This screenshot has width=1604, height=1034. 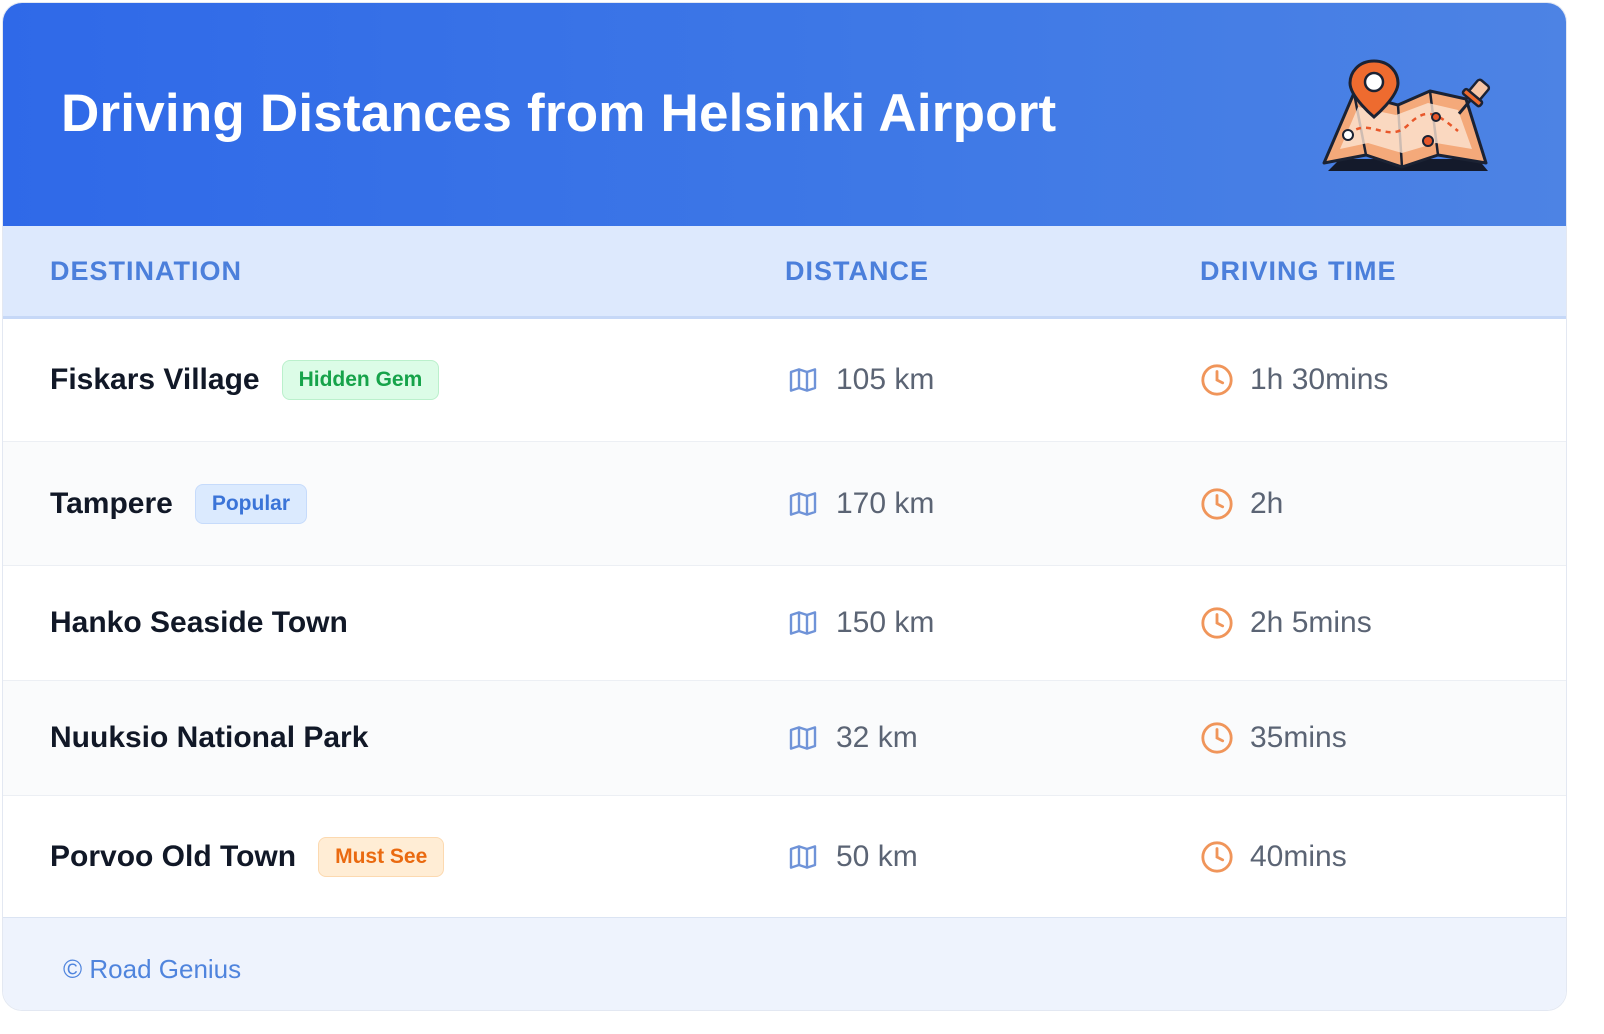 What do you see at coordinates (885, 503) in the screenshot?
I see `distance-value: 170 km` at bounding box center [885, 503].